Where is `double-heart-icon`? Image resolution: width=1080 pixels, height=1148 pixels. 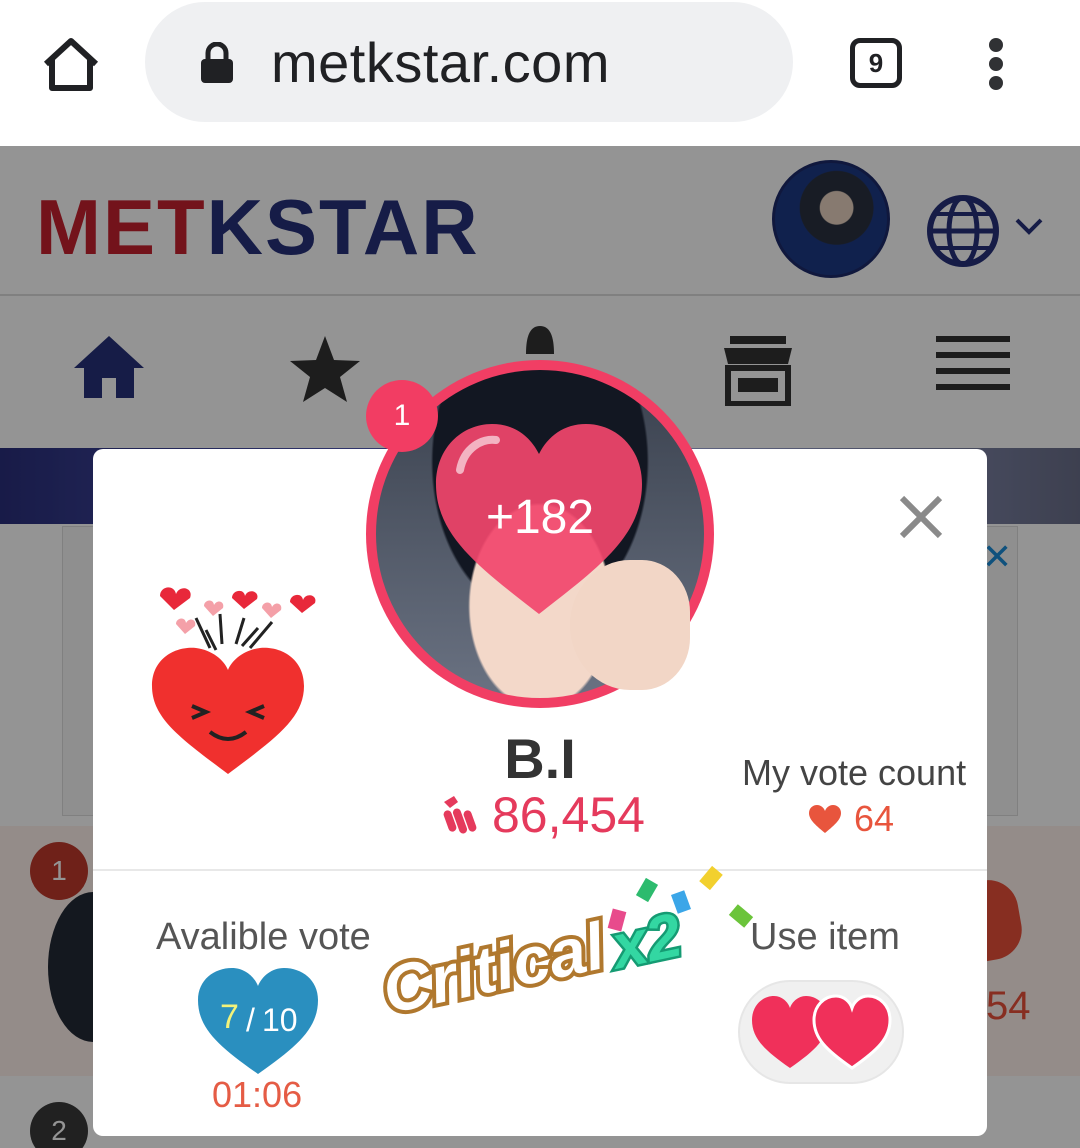 double-heart-icon is located at coordinates (822, 1032).